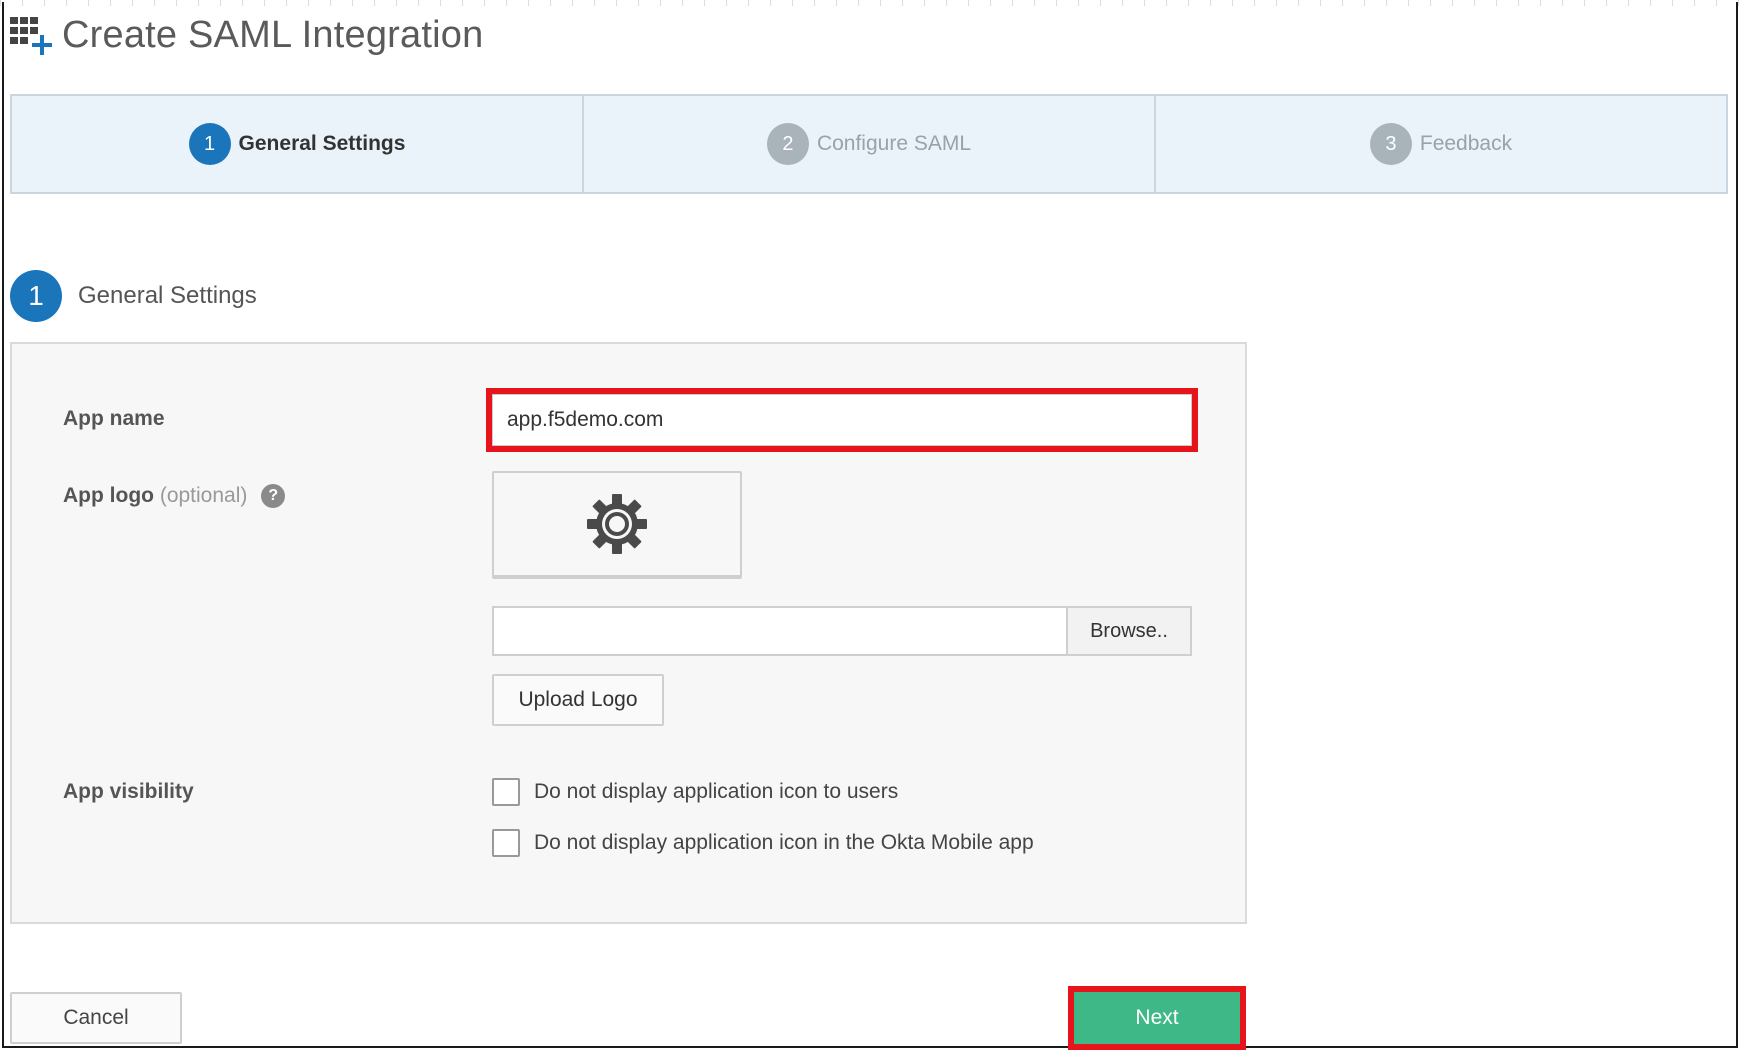 Image resolution: width=1742 pixels, height=1050 pixels. What do you see at coordinates (1466, 143) in the screenshot?
I see `step-label: Feedback` at bounding box center [1466, 143].